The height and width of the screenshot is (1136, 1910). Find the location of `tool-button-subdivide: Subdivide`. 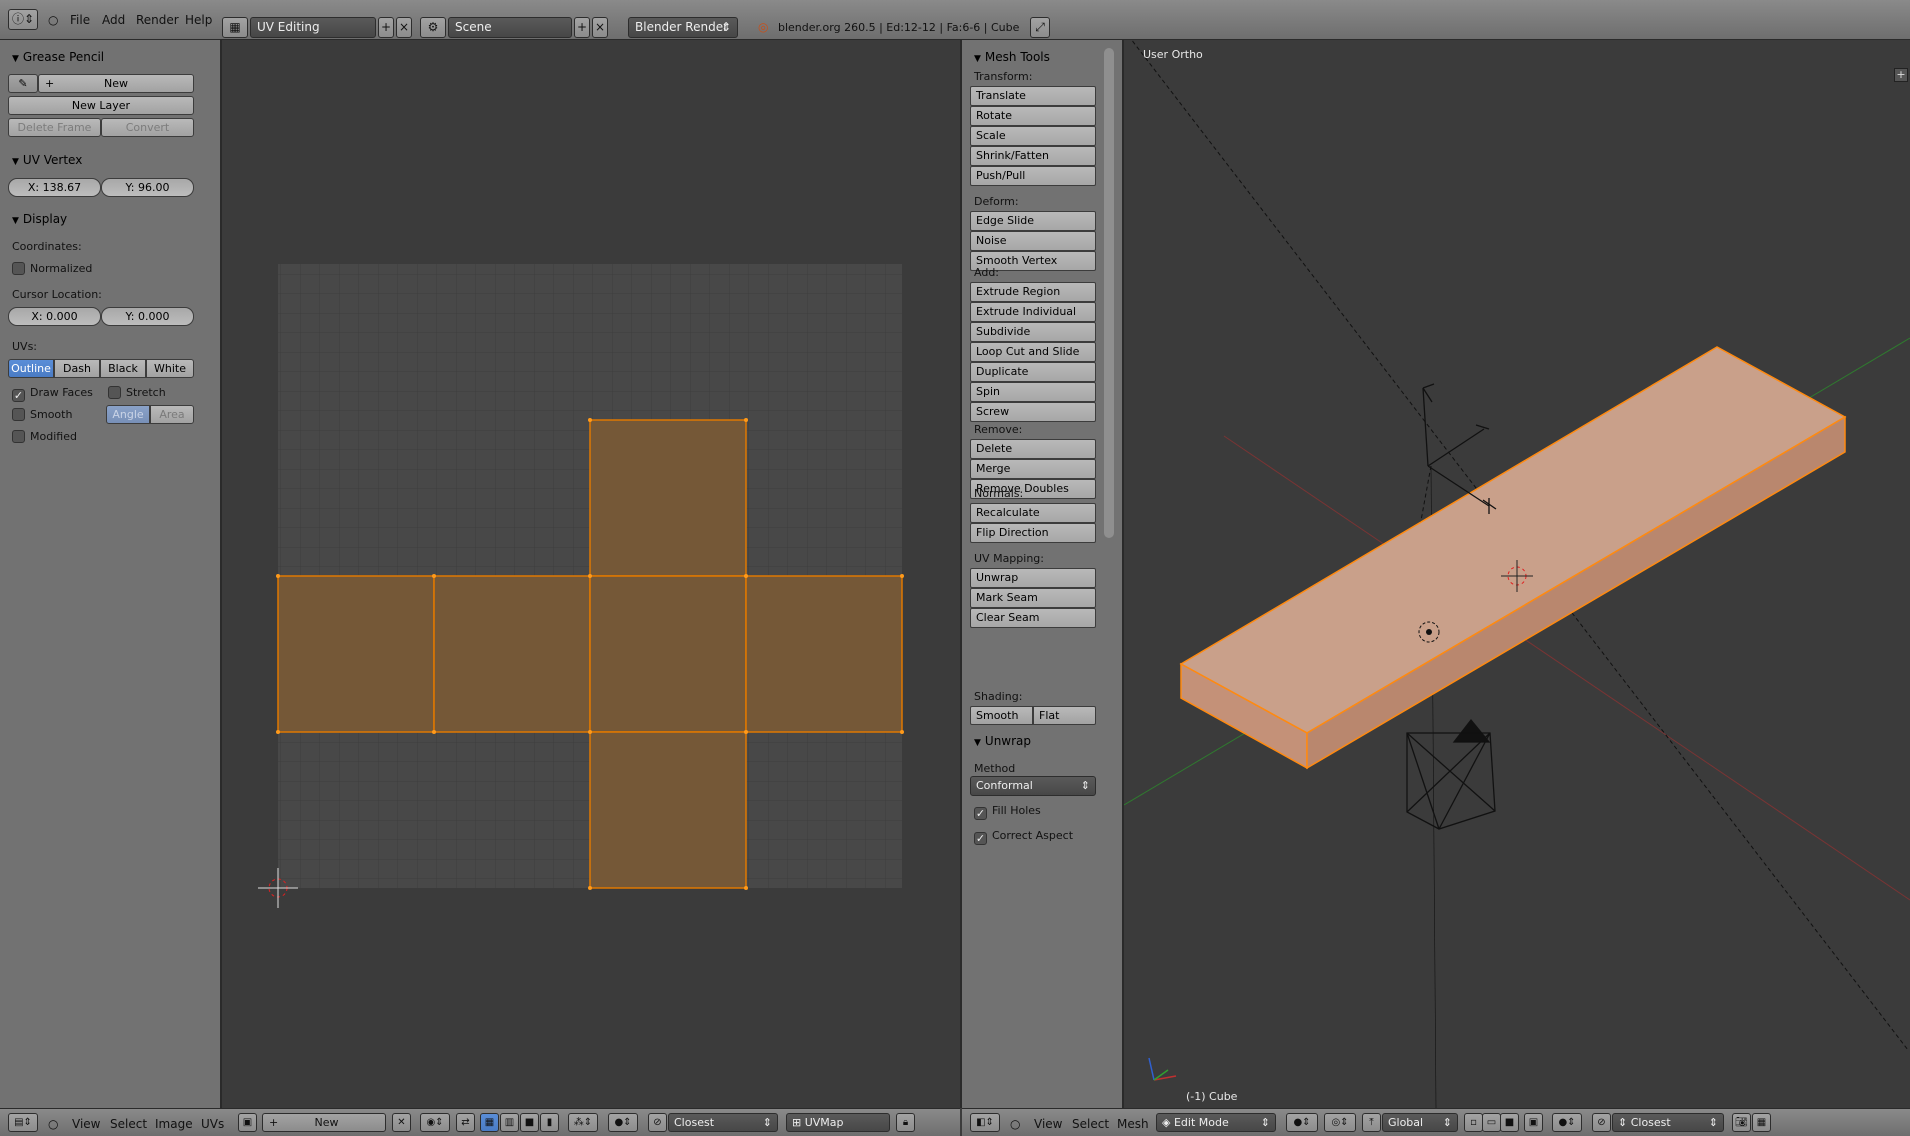

tool-button-subdivide: Subdivide is located at coordinates (1033, 332).